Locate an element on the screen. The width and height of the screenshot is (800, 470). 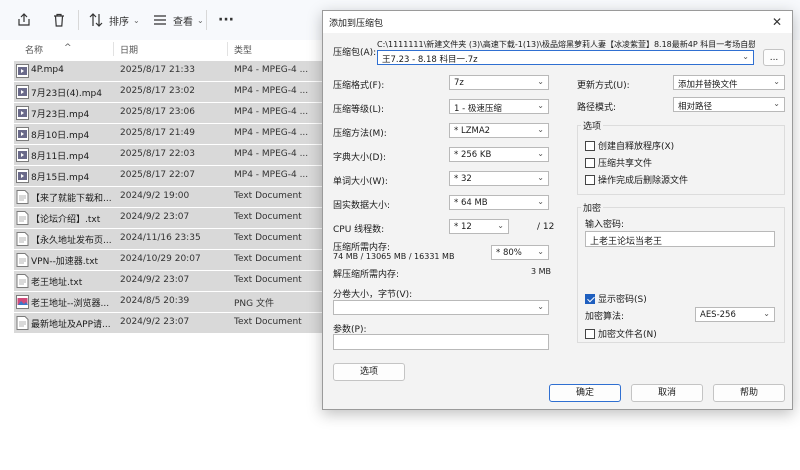
dict-select: * 256 KB ⌄ is located at coordinates (499, 154).